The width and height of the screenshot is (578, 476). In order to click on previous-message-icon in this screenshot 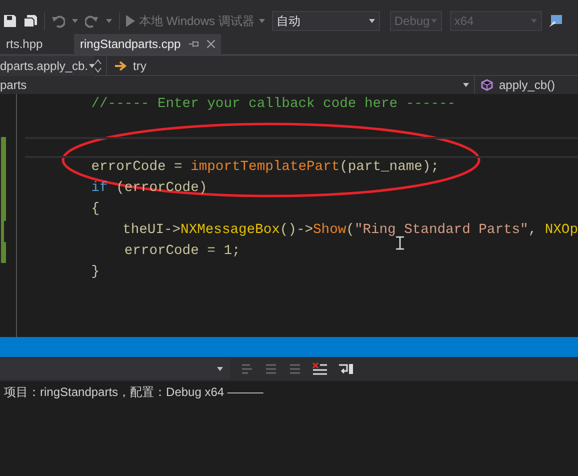, I will do `click(271, 369)`.